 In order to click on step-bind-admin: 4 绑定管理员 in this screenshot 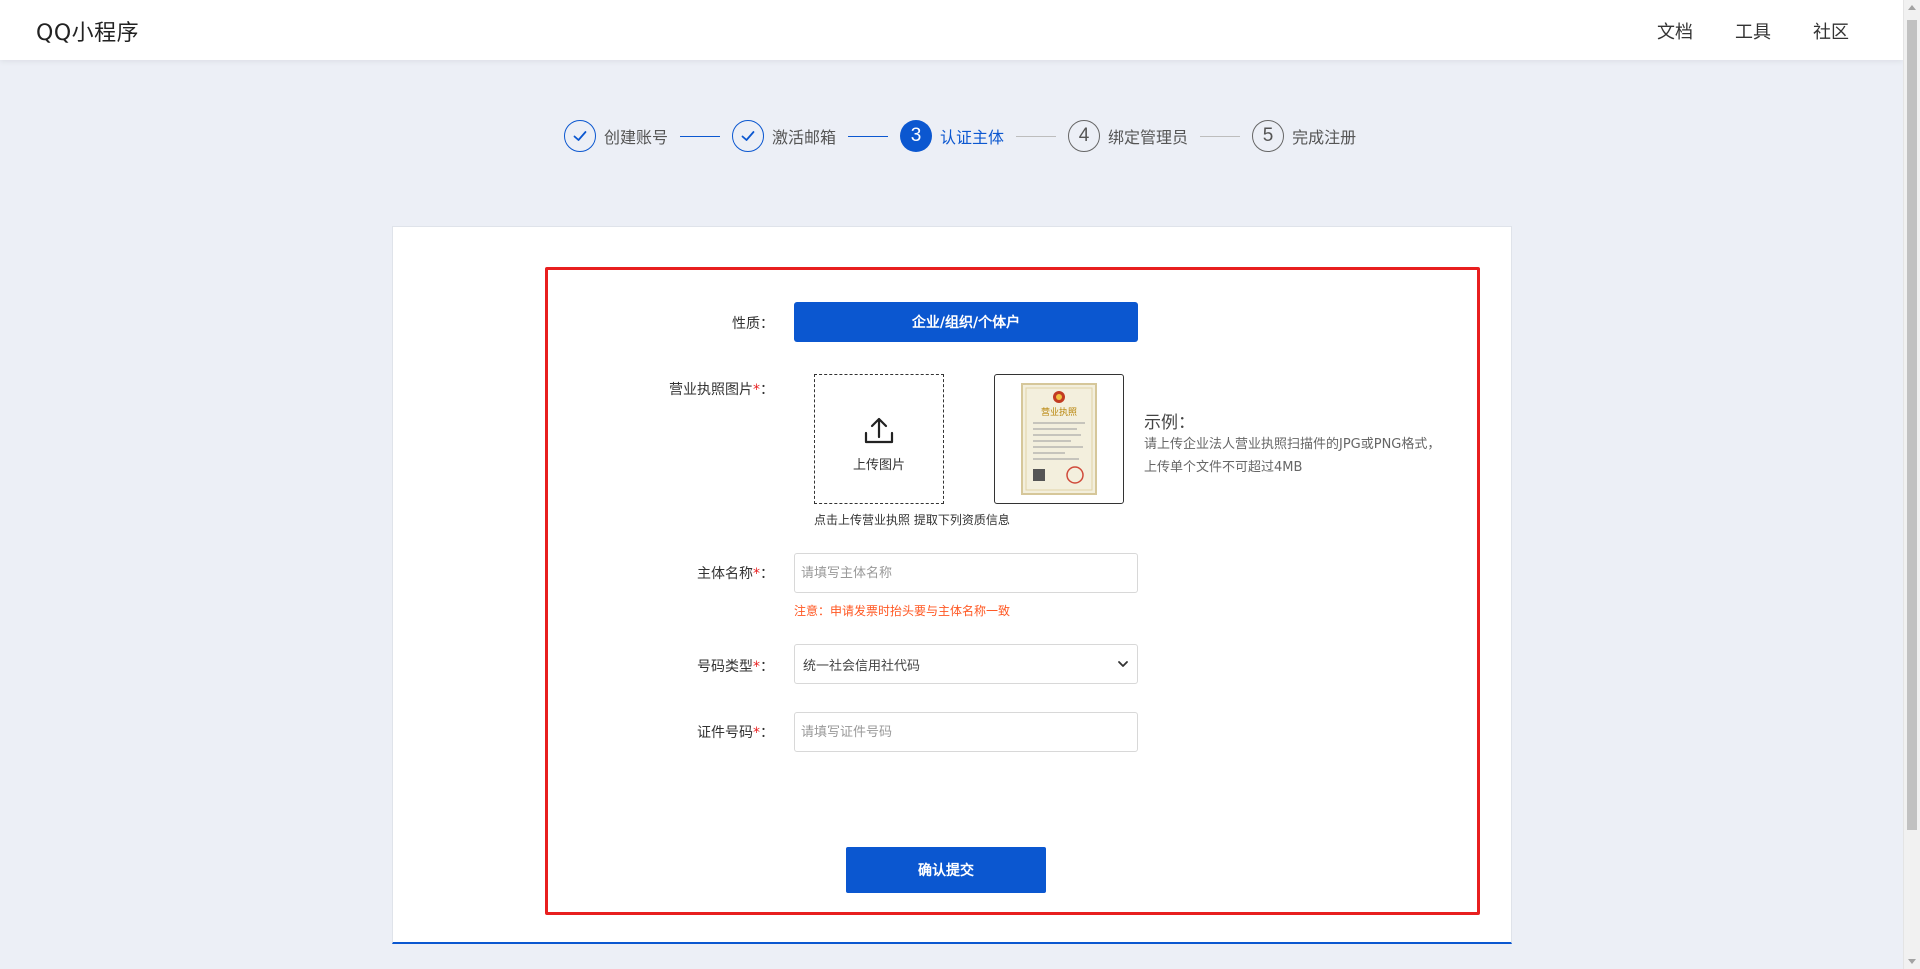, I will do `click(1128, 136)`.